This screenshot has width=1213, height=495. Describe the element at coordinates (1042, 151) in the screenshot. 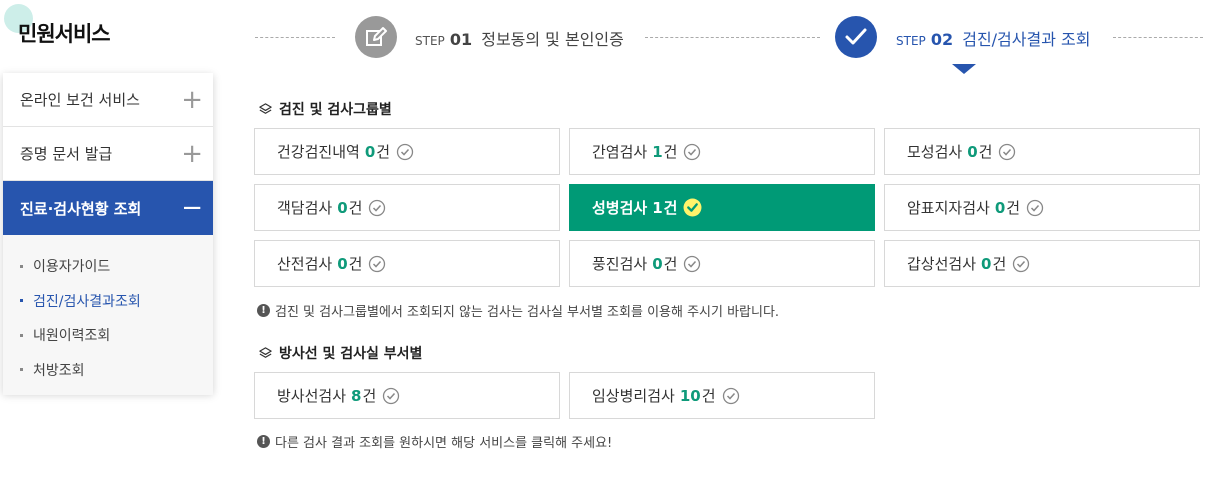

I see `exam-card-maternal: 모성검사 0 건` at that location.